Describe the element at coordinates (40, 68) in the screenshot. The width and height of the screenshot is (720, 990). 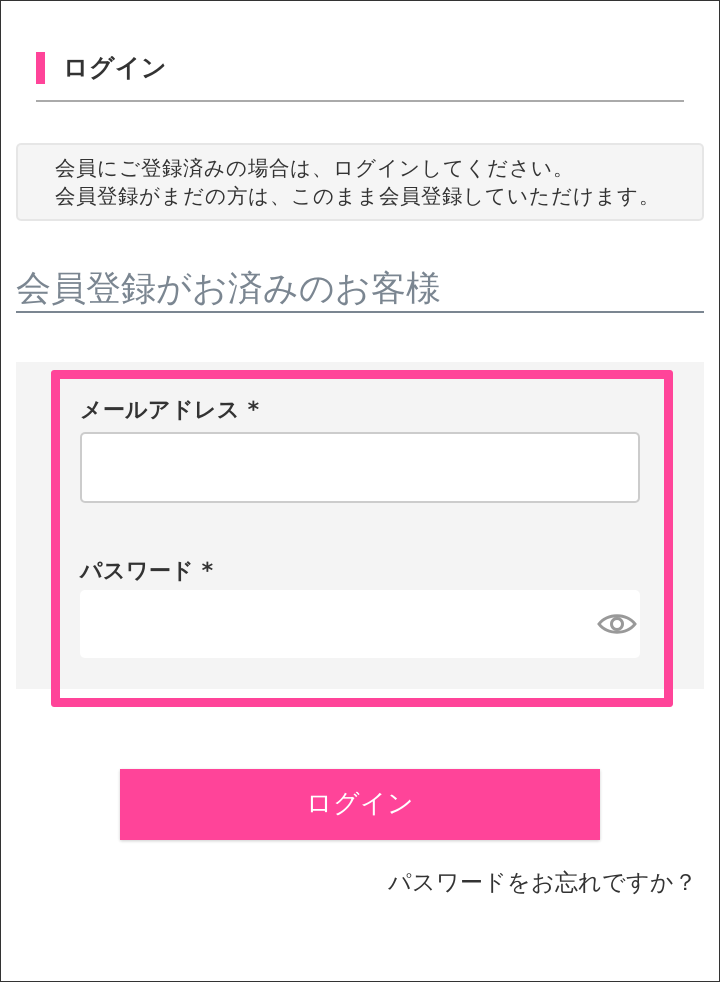
I see `accent-bar-icon` at that location.